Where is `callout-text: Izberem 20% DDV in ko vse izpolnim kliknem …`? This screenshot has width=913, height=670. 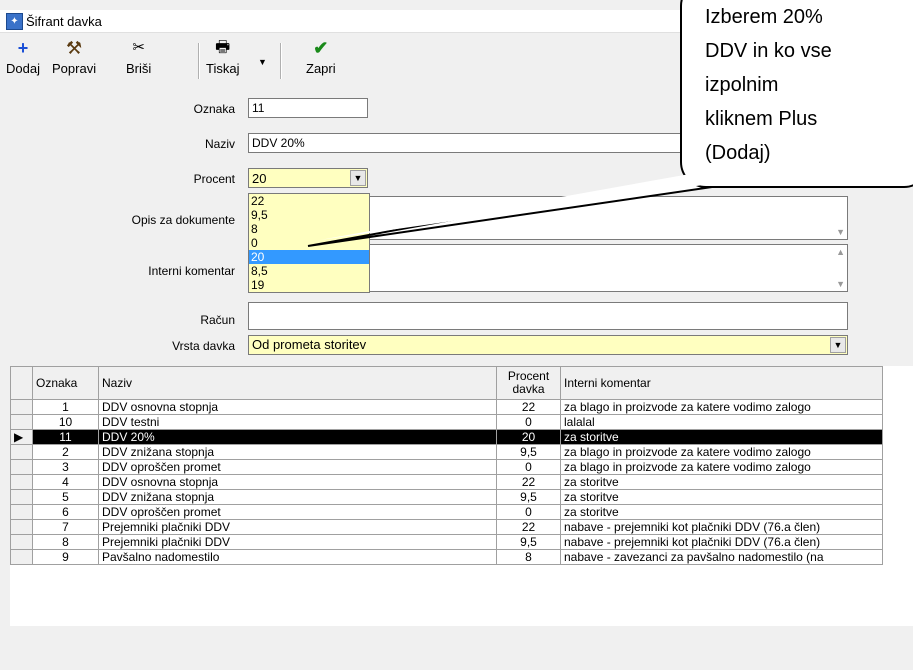
callout-text: Izberem 20% DDV in ko vse izpolnim kliknem … is located at coordinates (805, 85).